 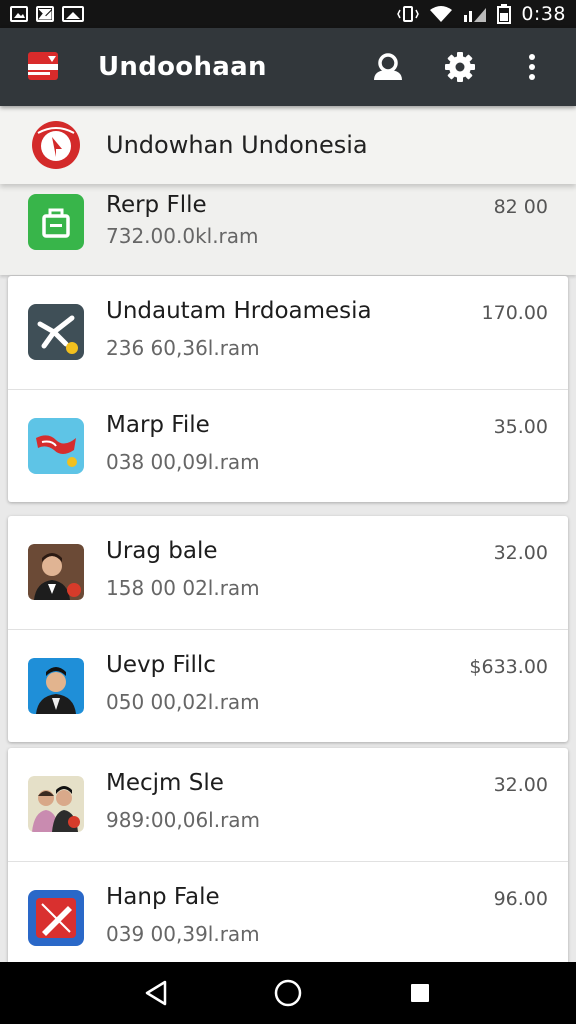 I want to click on list-item: Marp File 038 00,09l.ram 35.00, so click(x=288, y=446).